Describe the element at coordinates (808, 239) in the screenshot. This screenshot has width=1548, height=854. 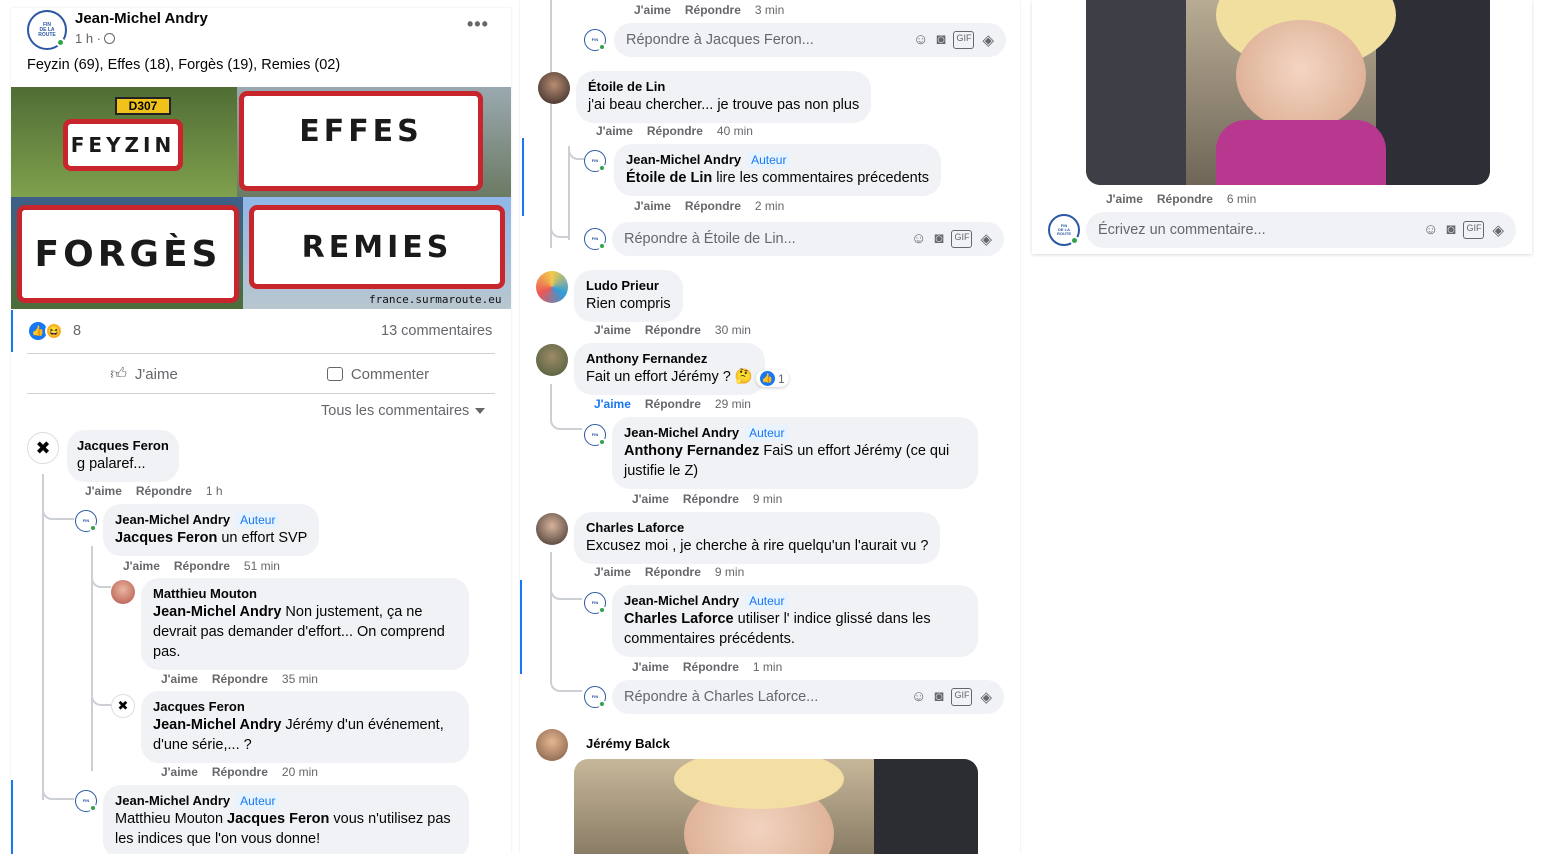
I see `reply-input-etoile: Répondre à Étoile de Lin... ☺ ◙ GIF ◈` at that location.